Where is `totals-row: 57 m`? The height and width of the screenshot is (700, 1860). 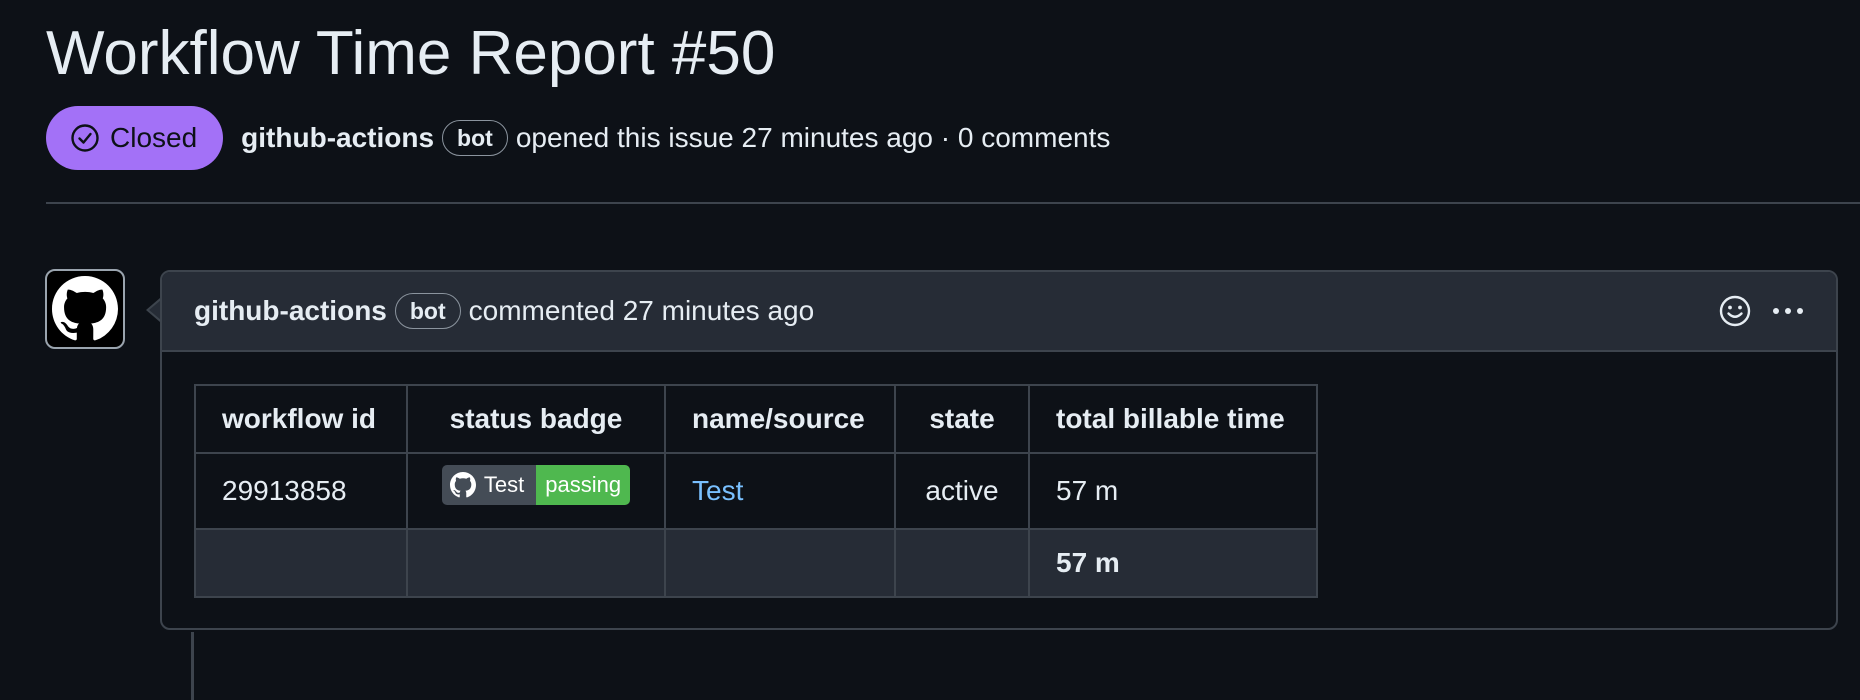
totals-row: 57 m is located at coordinates (756, 563).